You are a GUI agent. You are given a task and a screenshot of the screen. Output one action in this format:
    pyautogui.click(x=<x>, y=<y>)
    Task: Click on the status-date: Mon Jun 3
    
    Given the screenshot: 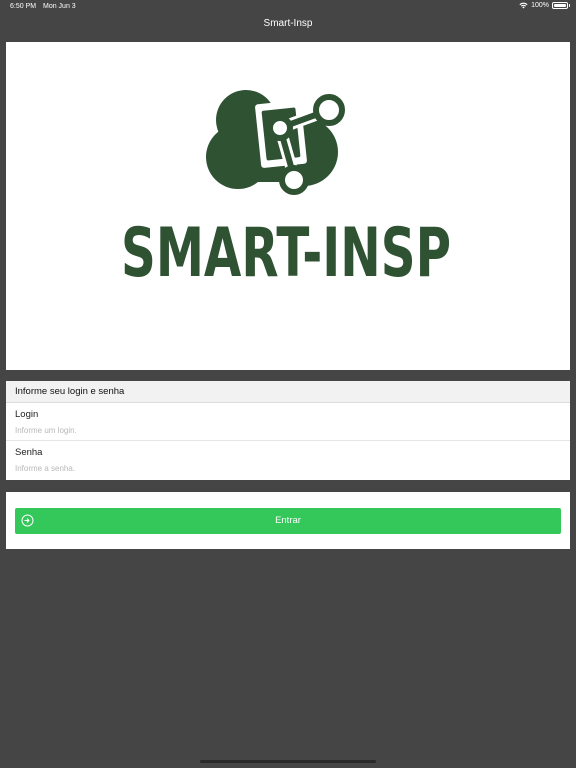 What is the action you would take?
    pyautogui.click(x=59, y=6)
    